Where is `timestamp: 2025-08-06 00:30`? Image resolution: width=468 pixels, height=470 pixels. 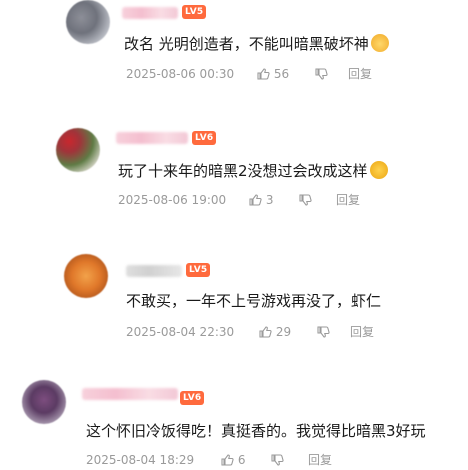 timestamp: 2025-08-06 00:30 is located at coordinates (180, 74).